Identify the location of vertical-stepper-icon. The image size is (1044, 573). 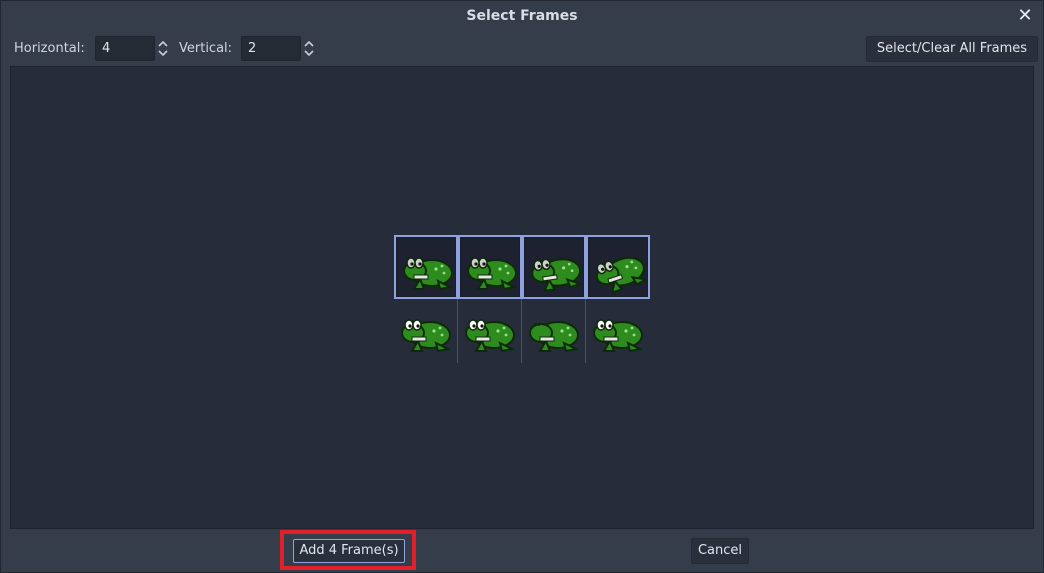
(309, 48).